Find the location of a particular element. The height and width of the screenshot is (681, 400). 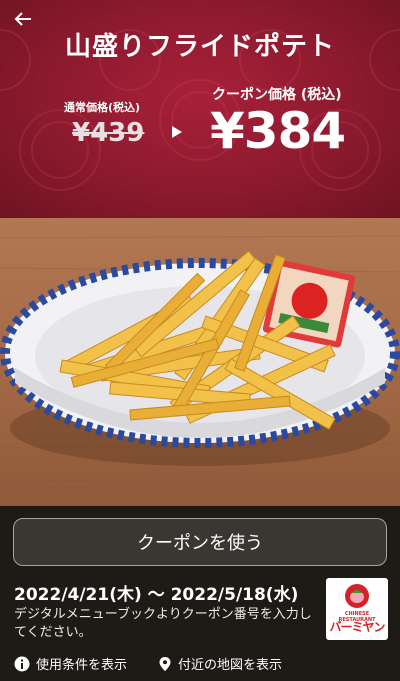

show-map-link: 付近の地図を表示 is located at coordinates (220, 663).